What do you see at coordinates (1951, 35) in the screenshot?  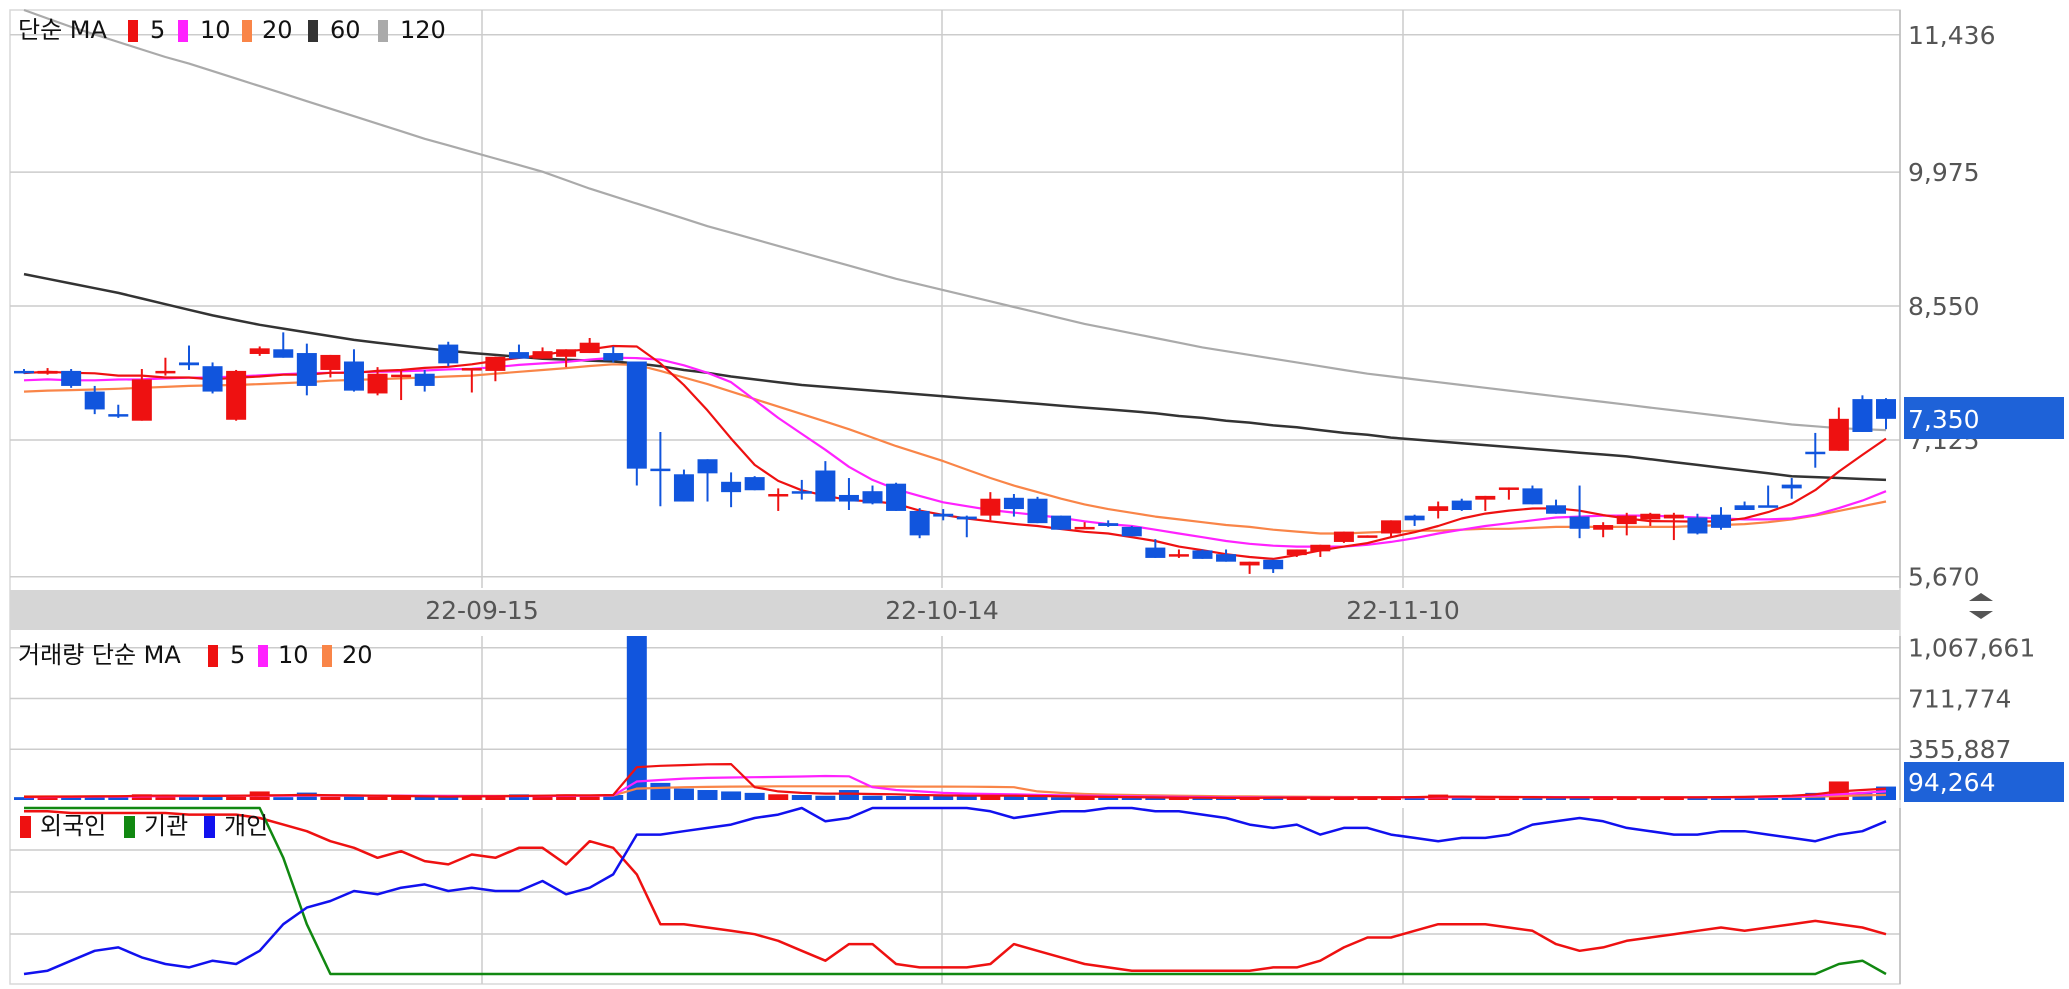 I see `price-tick-0: 11,436` at bounding box center [1951, 35].